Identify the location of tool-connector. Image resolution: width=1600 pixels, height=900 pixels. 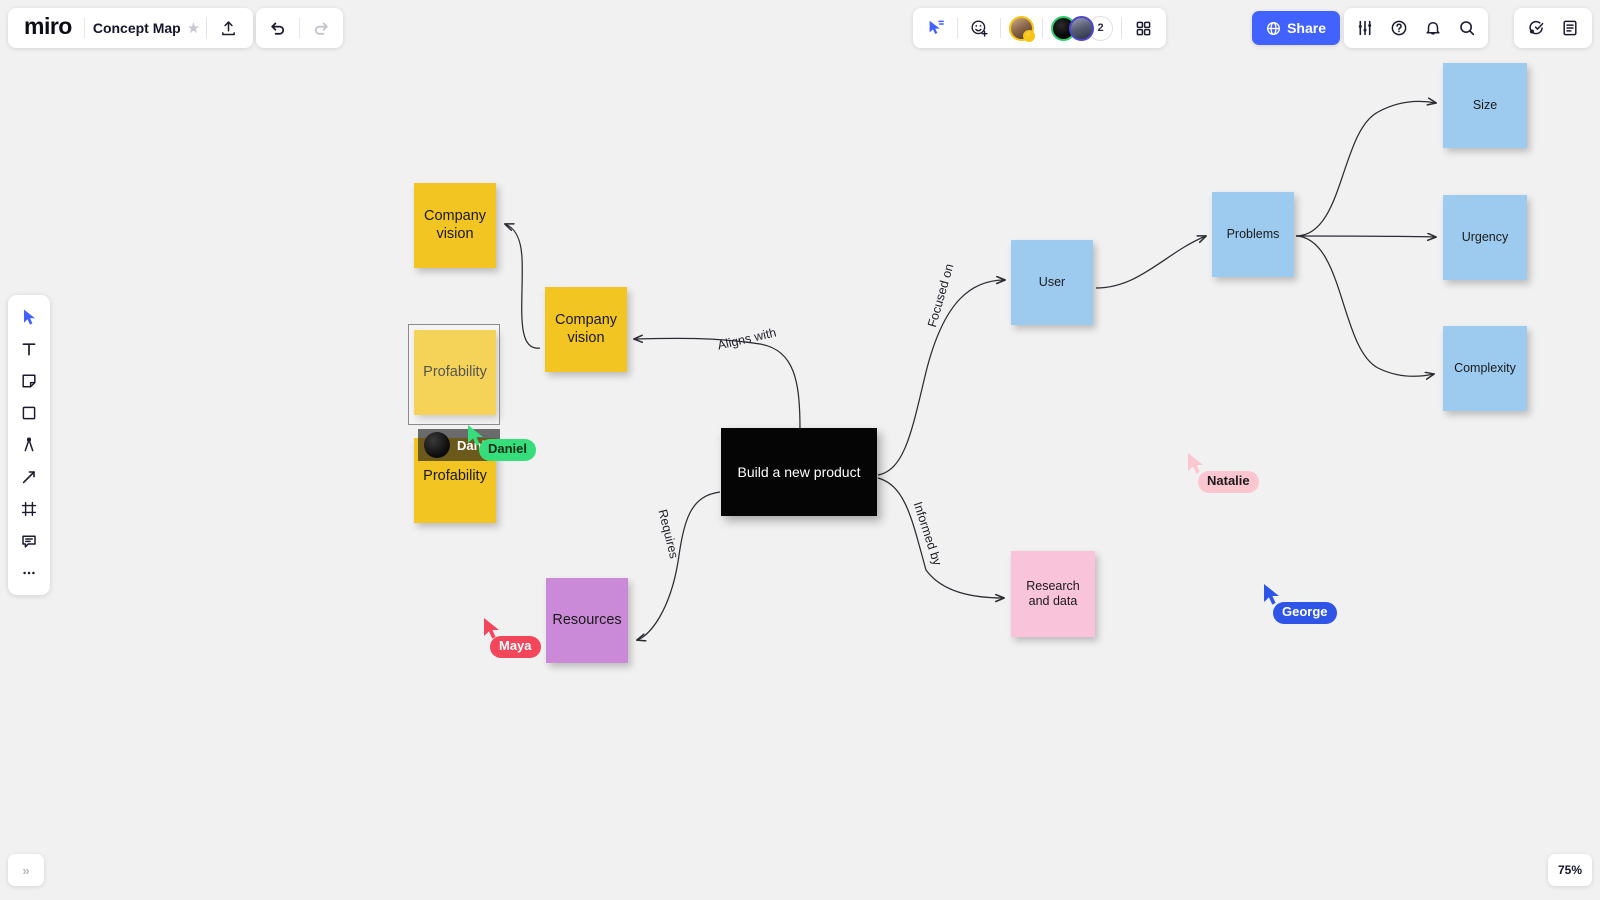
(29, 477).